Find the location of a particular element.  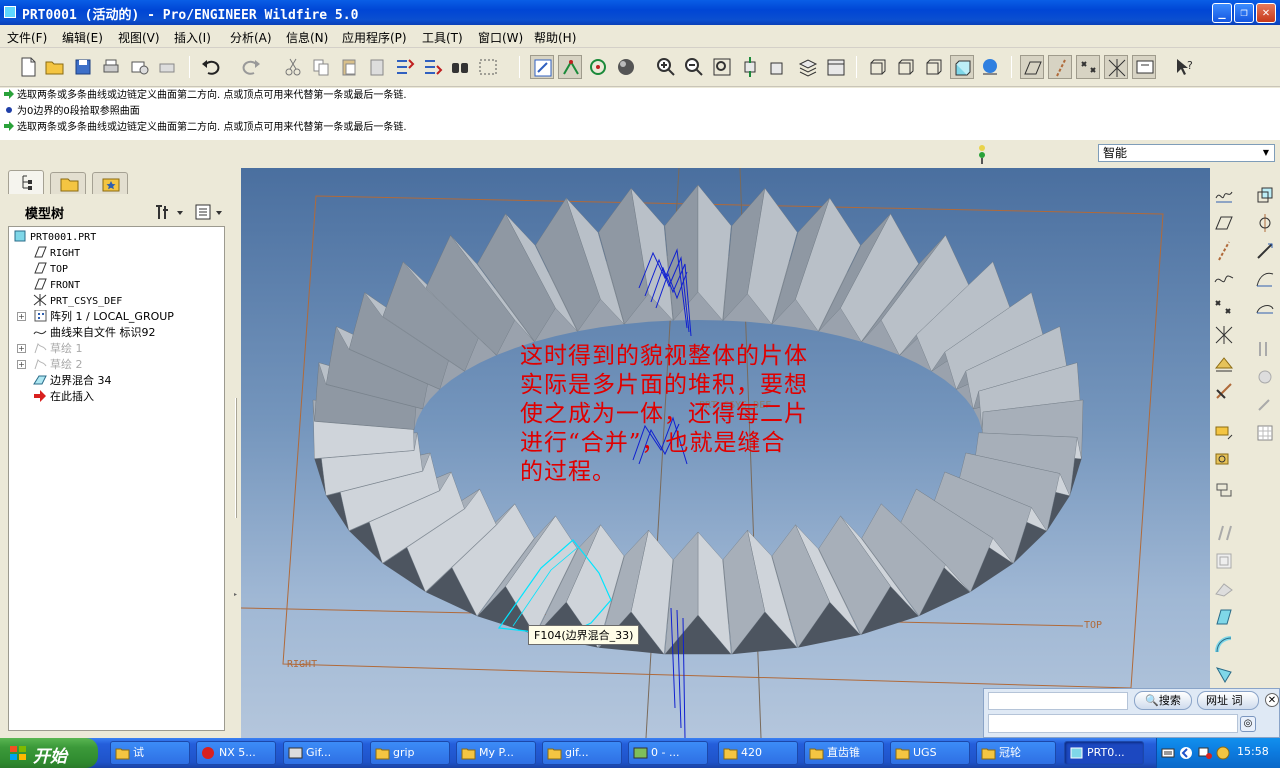

find-icon is located at coordinates (460, 67).